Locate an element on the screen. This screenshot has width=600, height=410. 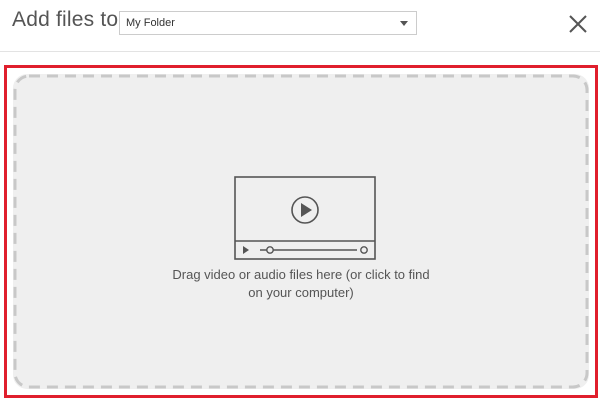
chevron-down-icon is located at coordinates (404, 23).